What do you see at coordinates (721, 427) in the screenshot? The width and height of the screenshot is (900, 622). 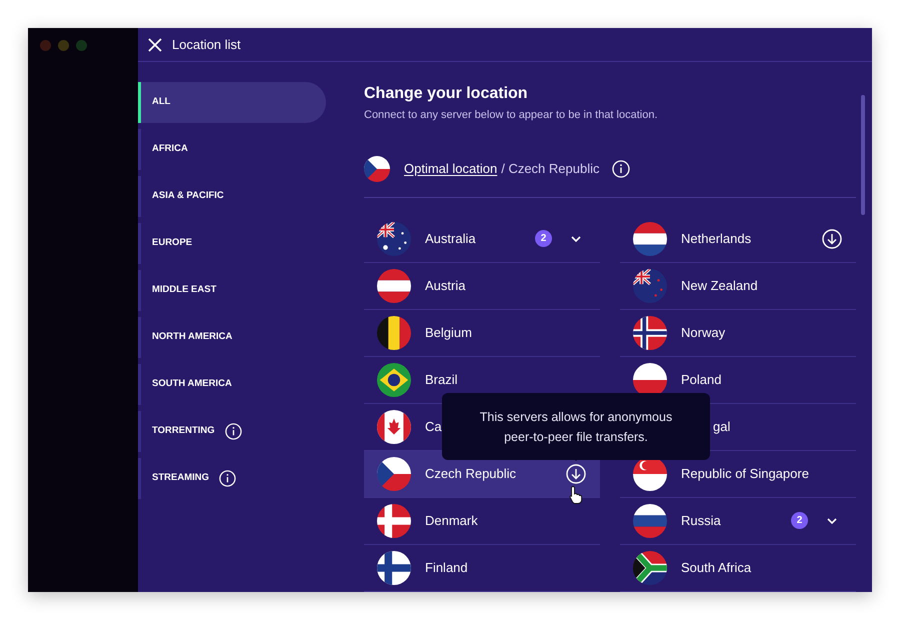 I see `country-name: gal` at bounding box center [721, 427].